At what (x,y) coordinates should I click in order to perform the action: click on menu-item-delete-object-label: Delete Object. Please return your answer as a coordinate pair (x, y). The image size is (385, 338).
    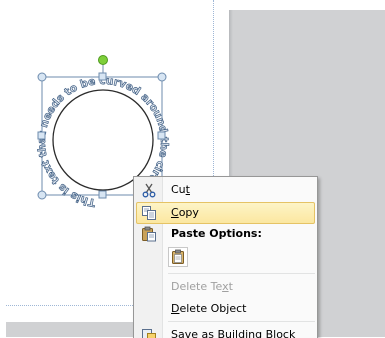
    Looking at the image, I should click on (208, 309).